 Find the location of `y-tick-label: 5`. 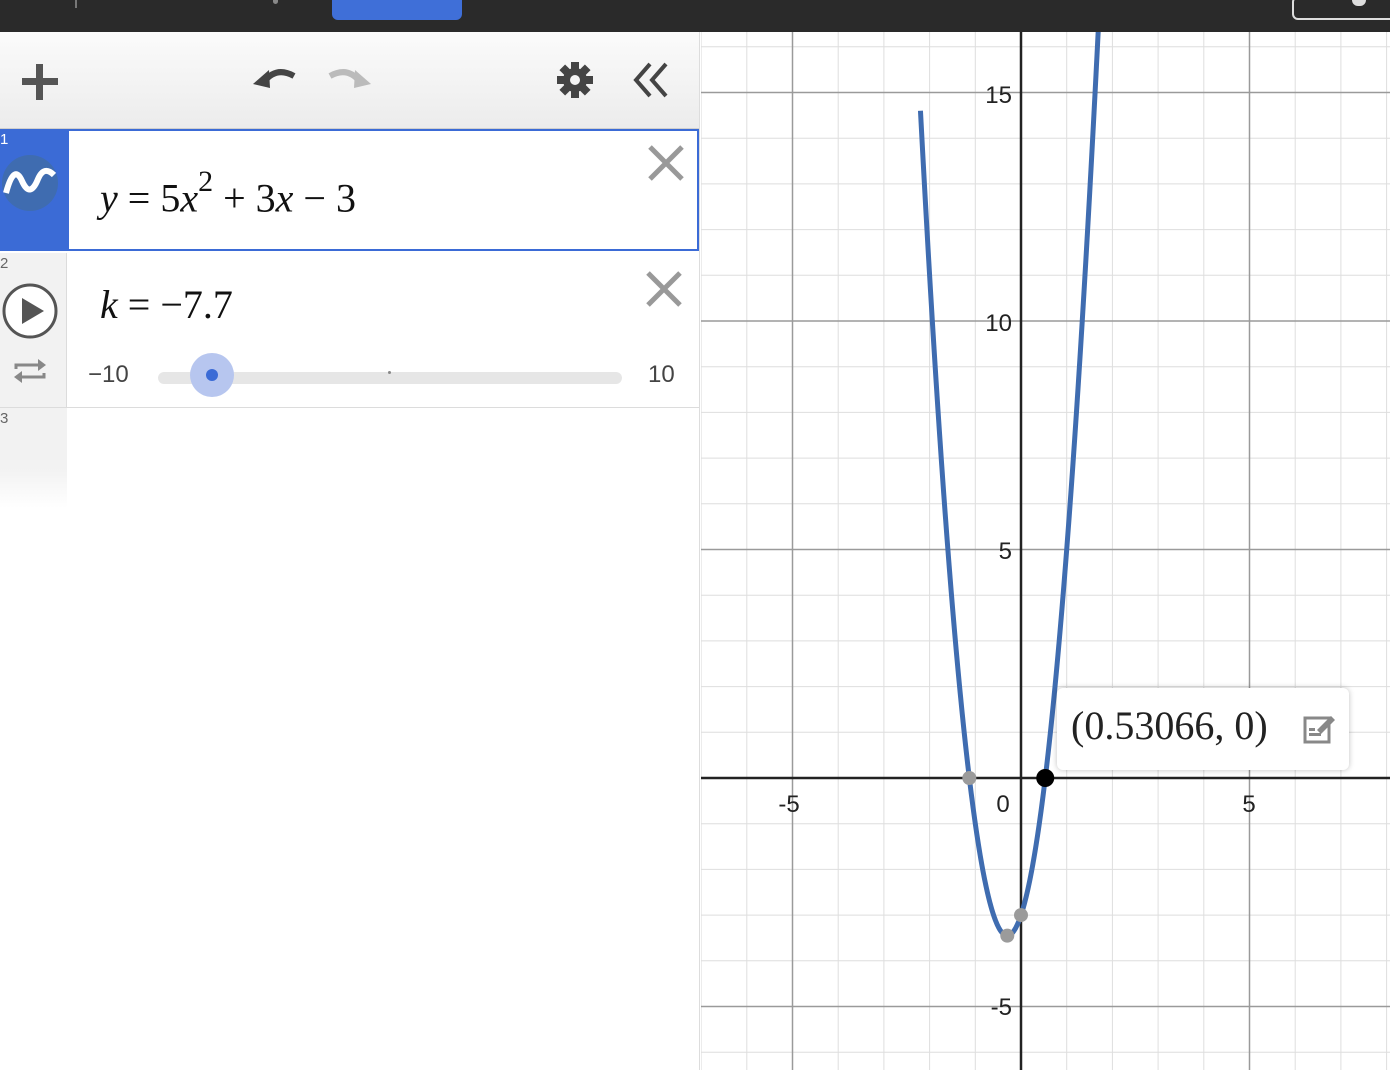

y-tick-label: 5 is located at coordinates (1005, 551).